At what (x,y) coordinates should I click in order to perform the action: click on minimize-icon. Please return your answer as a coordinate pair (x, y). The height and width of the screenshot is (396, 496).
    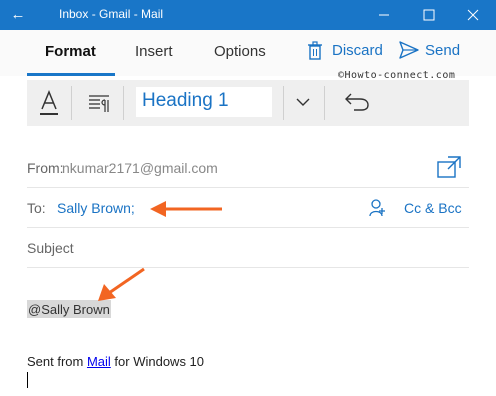
    Looking at the image, I should click on (384, 15).